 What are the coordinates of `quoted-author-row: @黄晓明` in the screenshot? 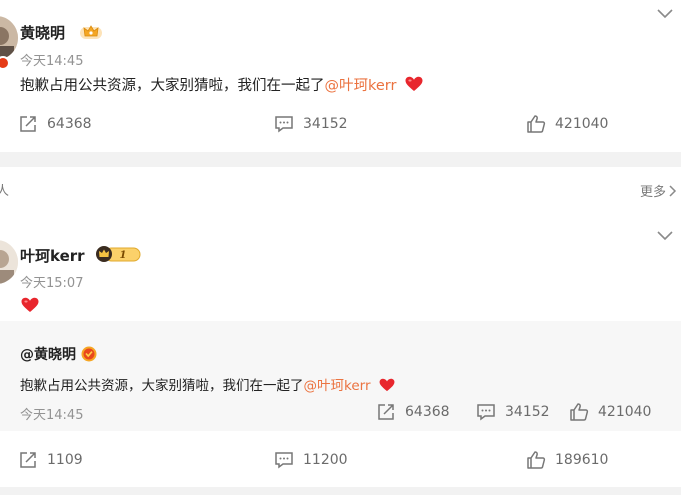 It's located at (58, 354).